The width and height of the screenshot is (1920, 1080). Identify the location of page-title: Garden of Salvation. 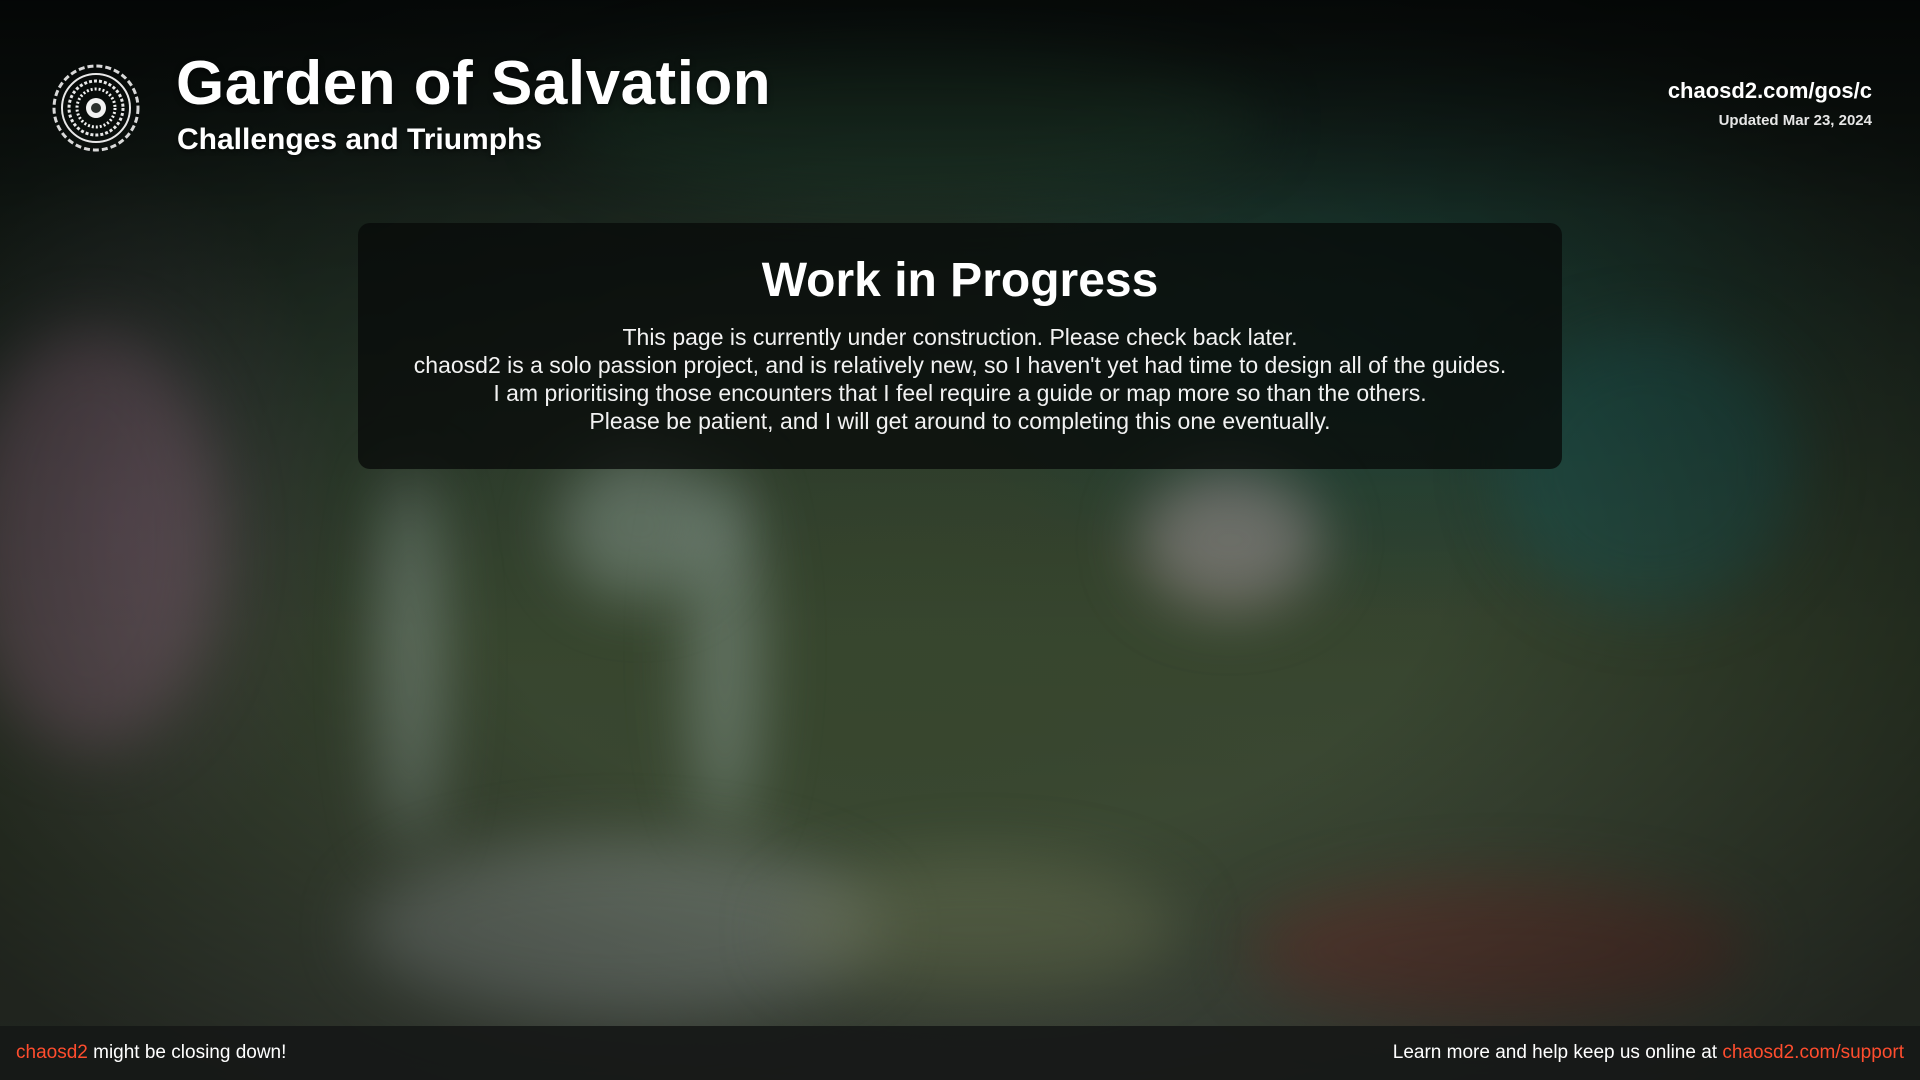
(474, 83).